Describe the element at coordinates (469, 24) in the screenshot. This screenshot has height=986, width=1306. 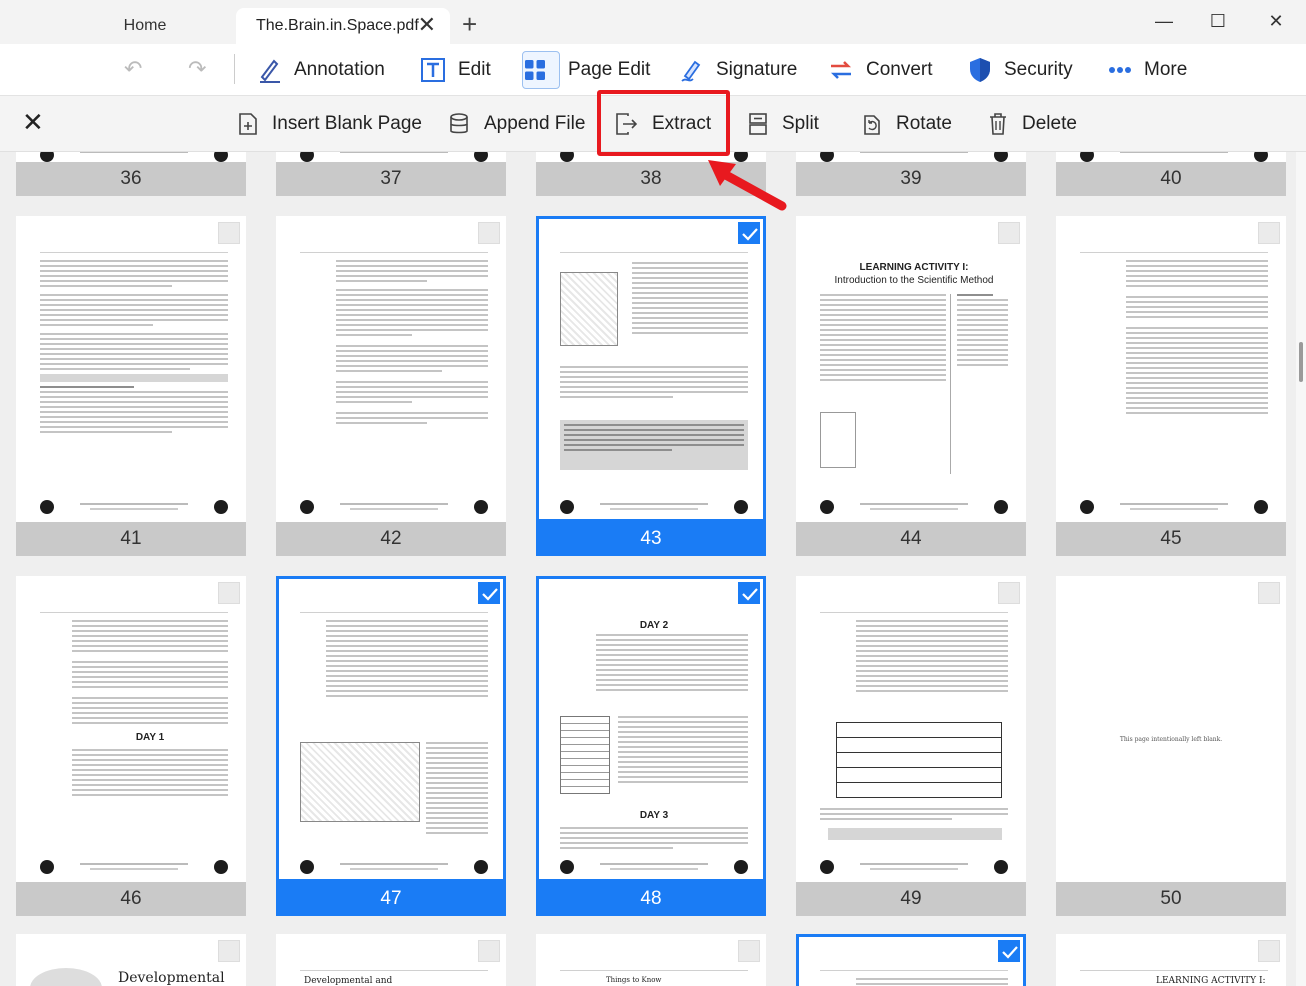
I see `new-tab-button: +` at that location.